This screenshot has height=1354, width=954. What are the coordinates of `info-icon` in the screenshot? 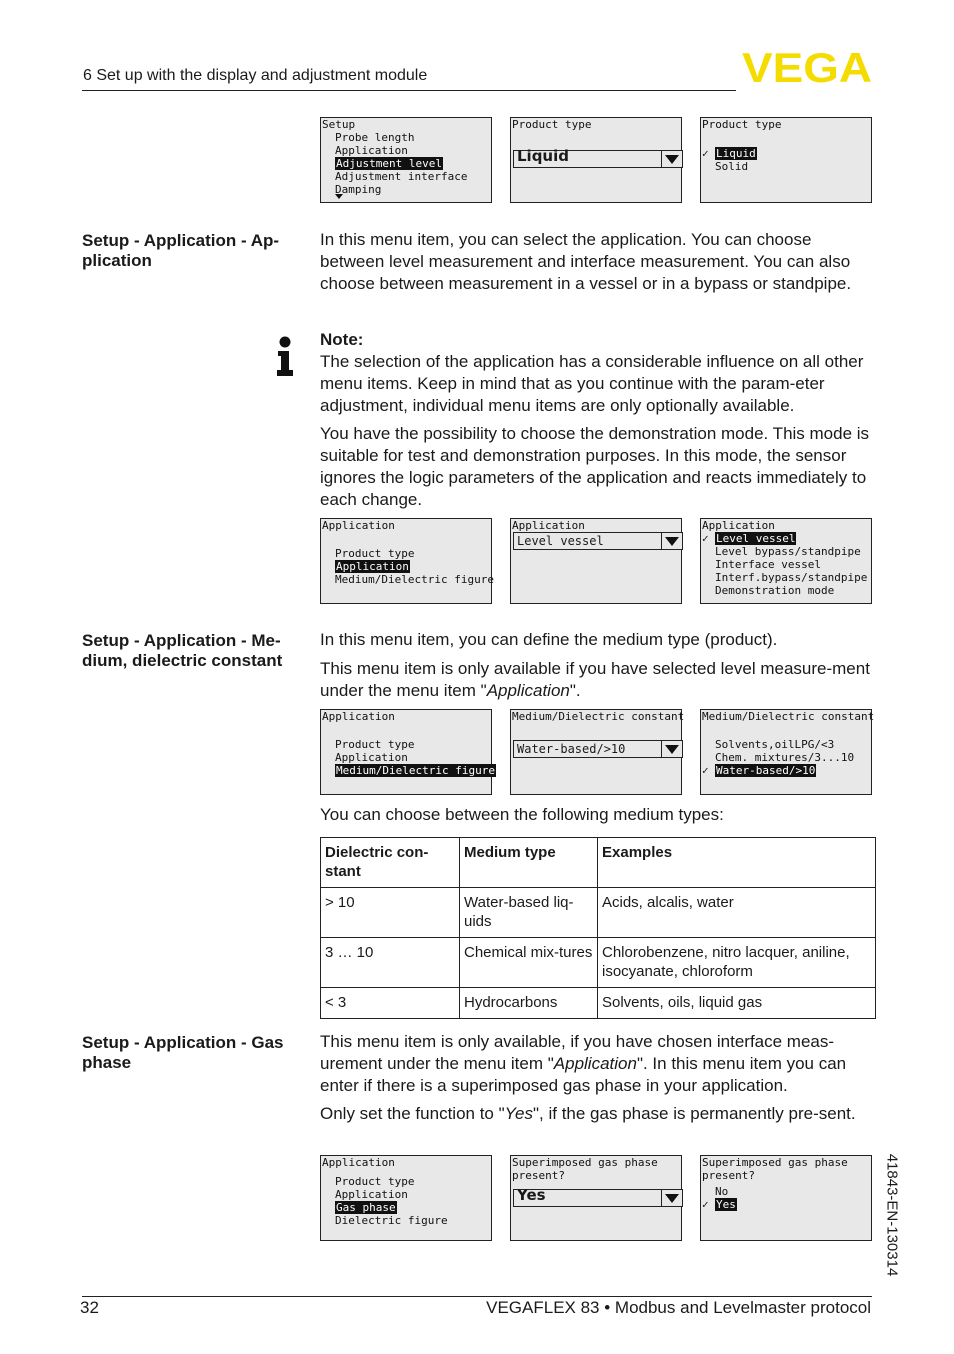 It's located at (285, 356).